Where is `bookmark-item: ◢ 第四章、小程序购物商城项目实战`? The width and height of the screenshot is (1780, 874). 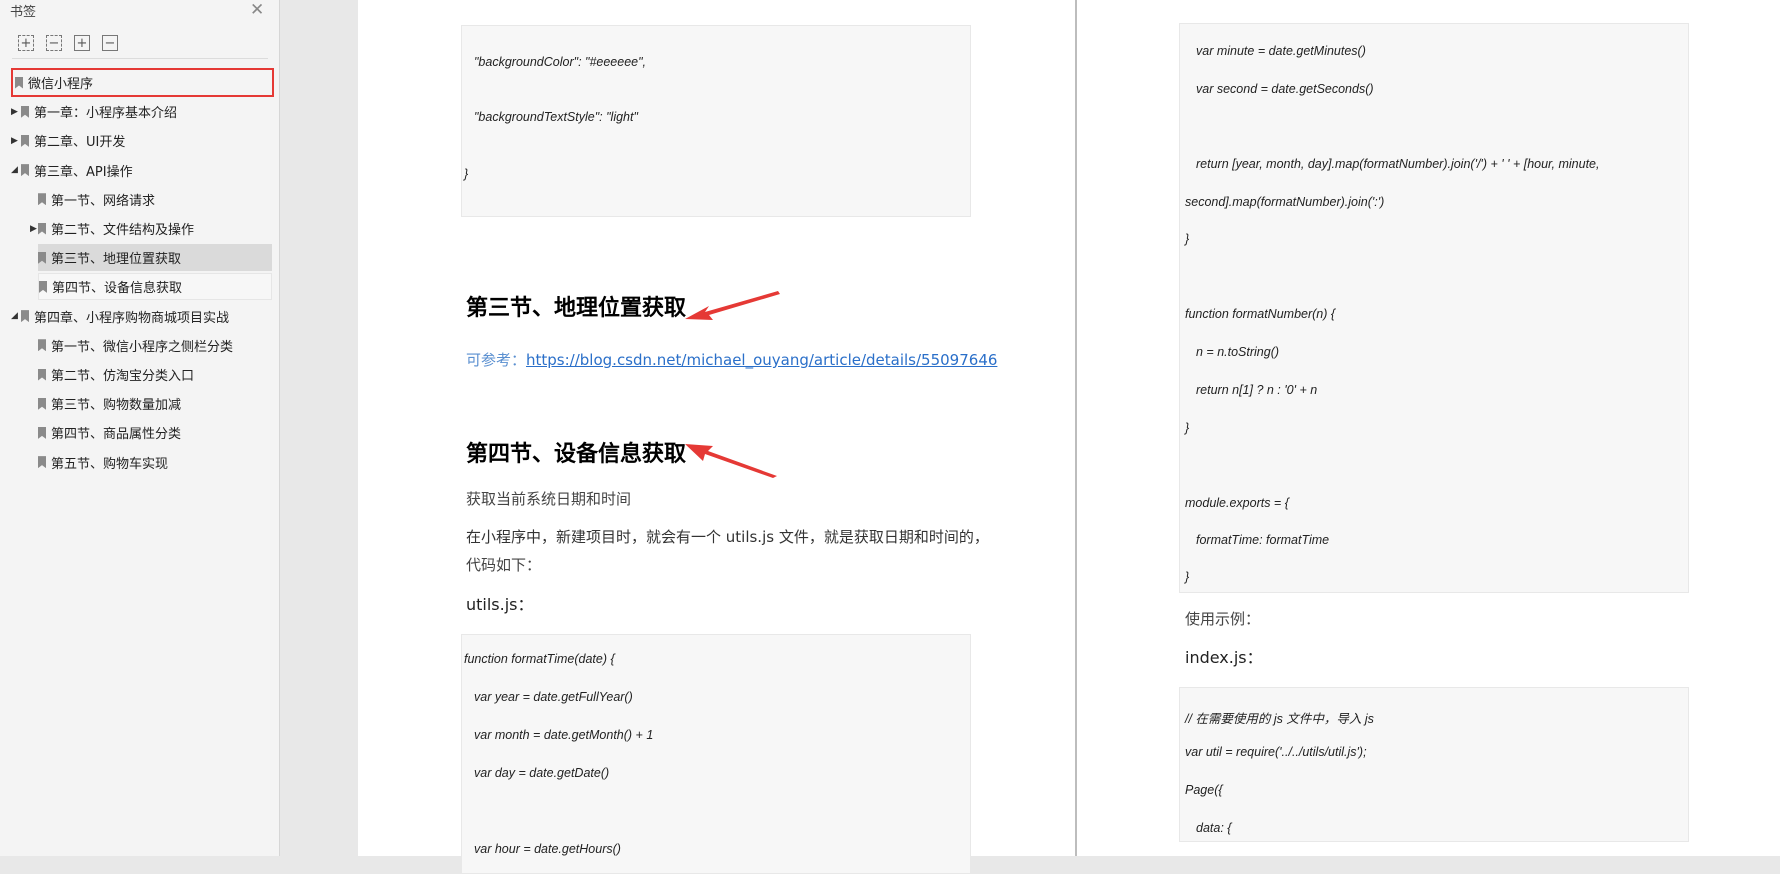
bookmark-item: ◢ 第四章、小程序购物商城项目实战 is located at coordinates (142, 316).